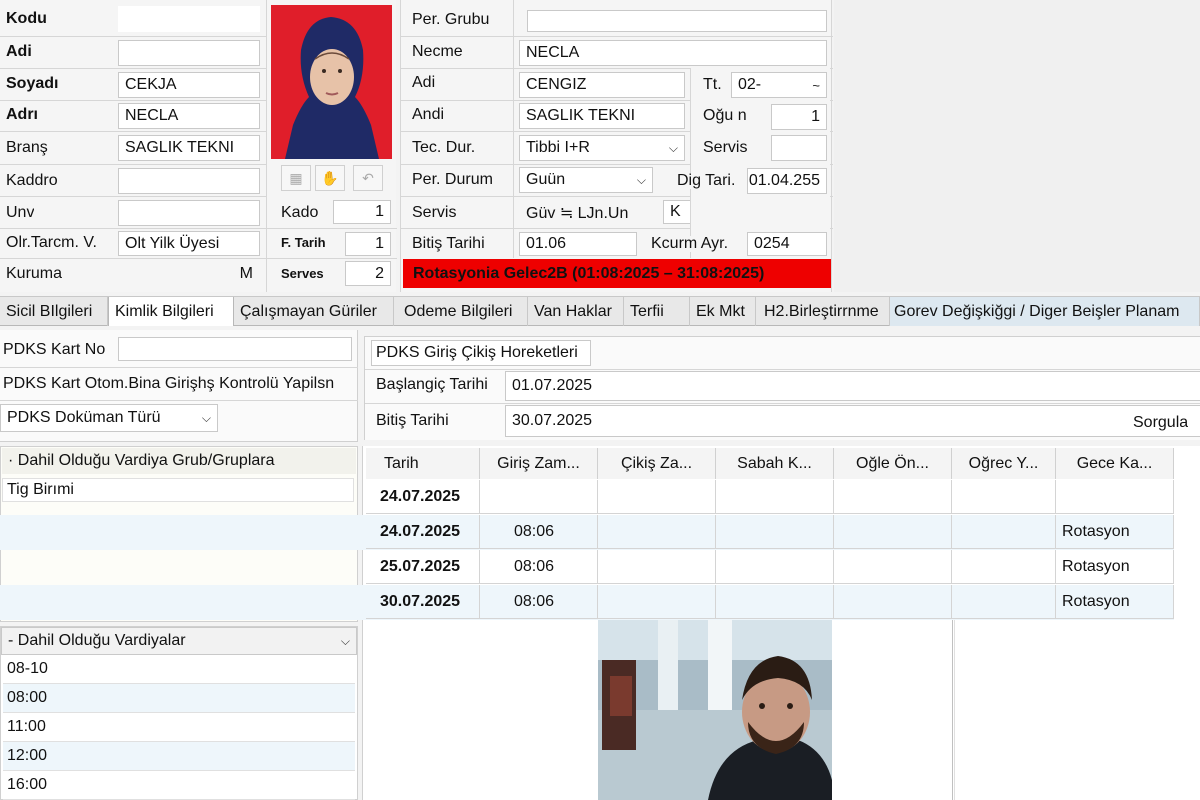  I want to click on list-item: 16:00, so click(179, 785).